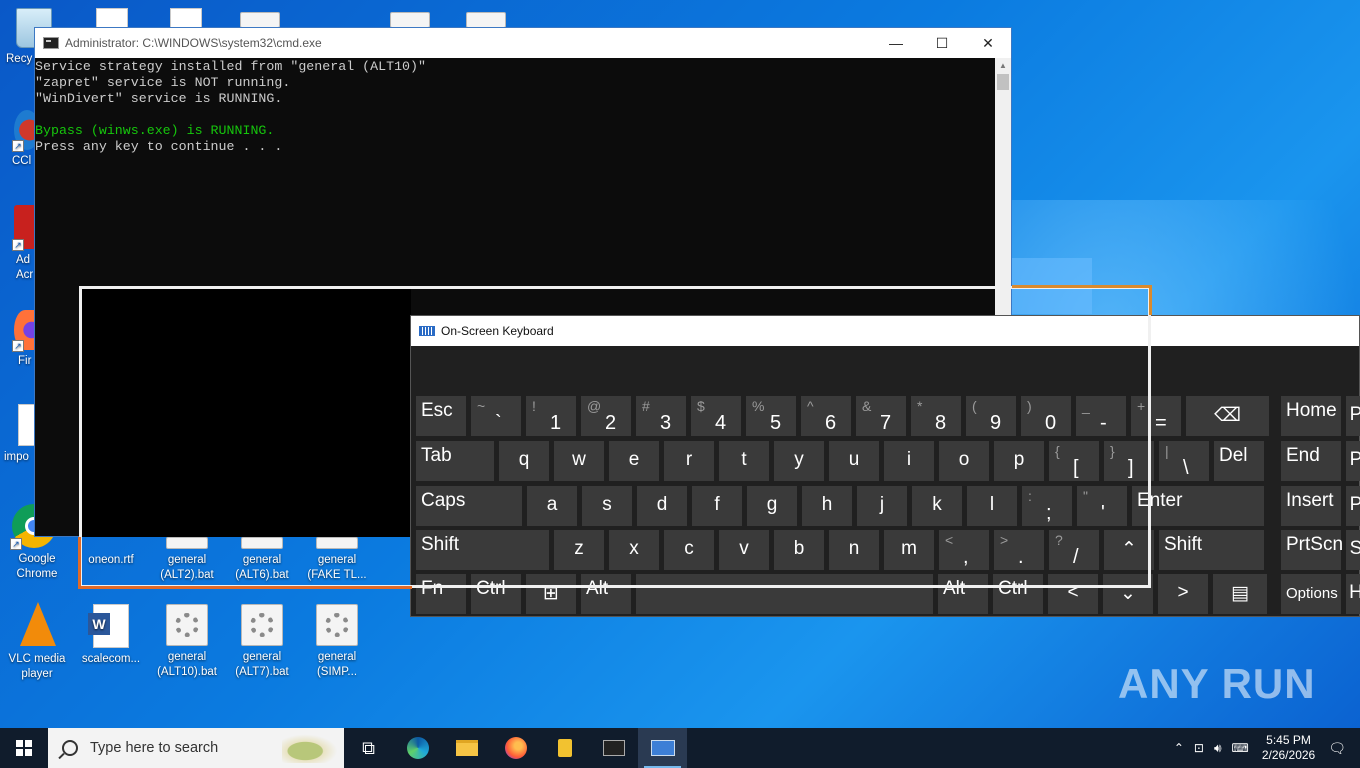 The height and width of the screenshot is (768, 1360). Describe the element at coordinates (1312, 550) in the screenshot. I see `osk-key-prtscn: PrtScn` at that location.